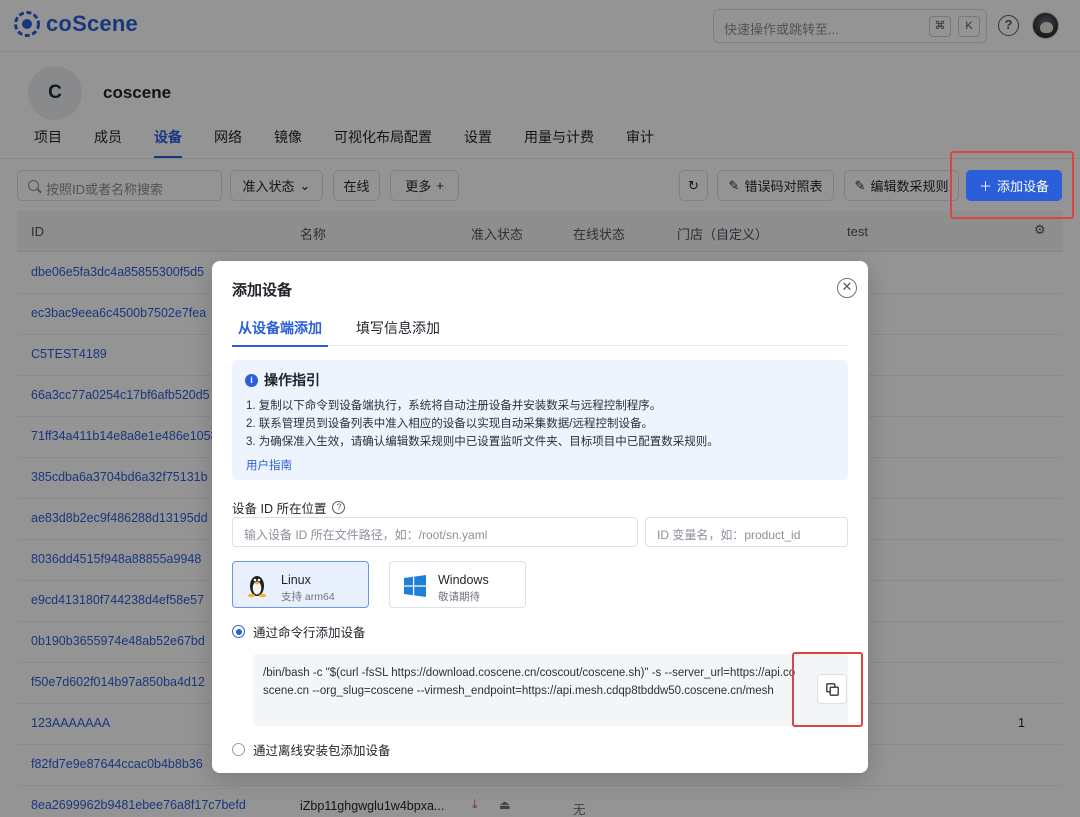 Image resolution: width=1080 pixels, height=817 pixels. Describe the element at coordinates (398, 332) in the screenshot. I see `tab-add-by-form: 填写信息添加` at that location.